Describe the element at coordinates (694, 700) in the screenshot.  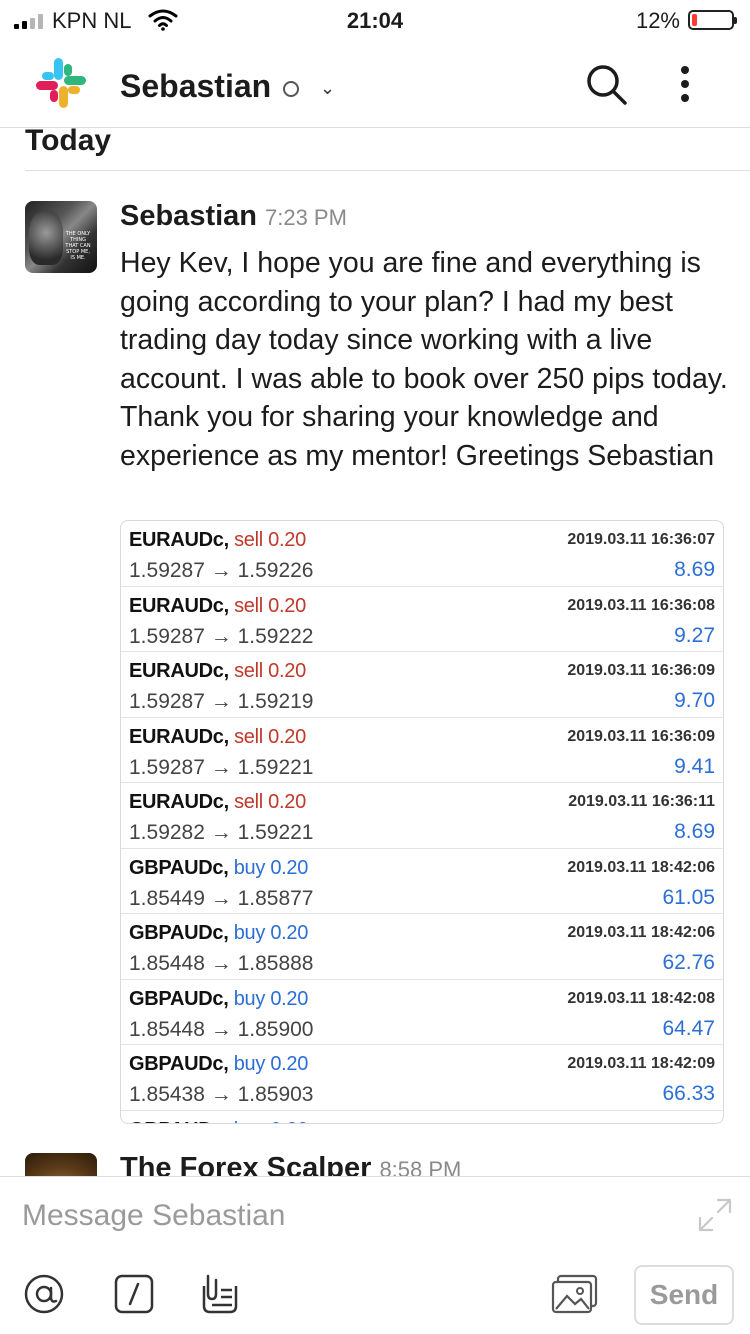
I see `trade-profit: 9.70` at that location.